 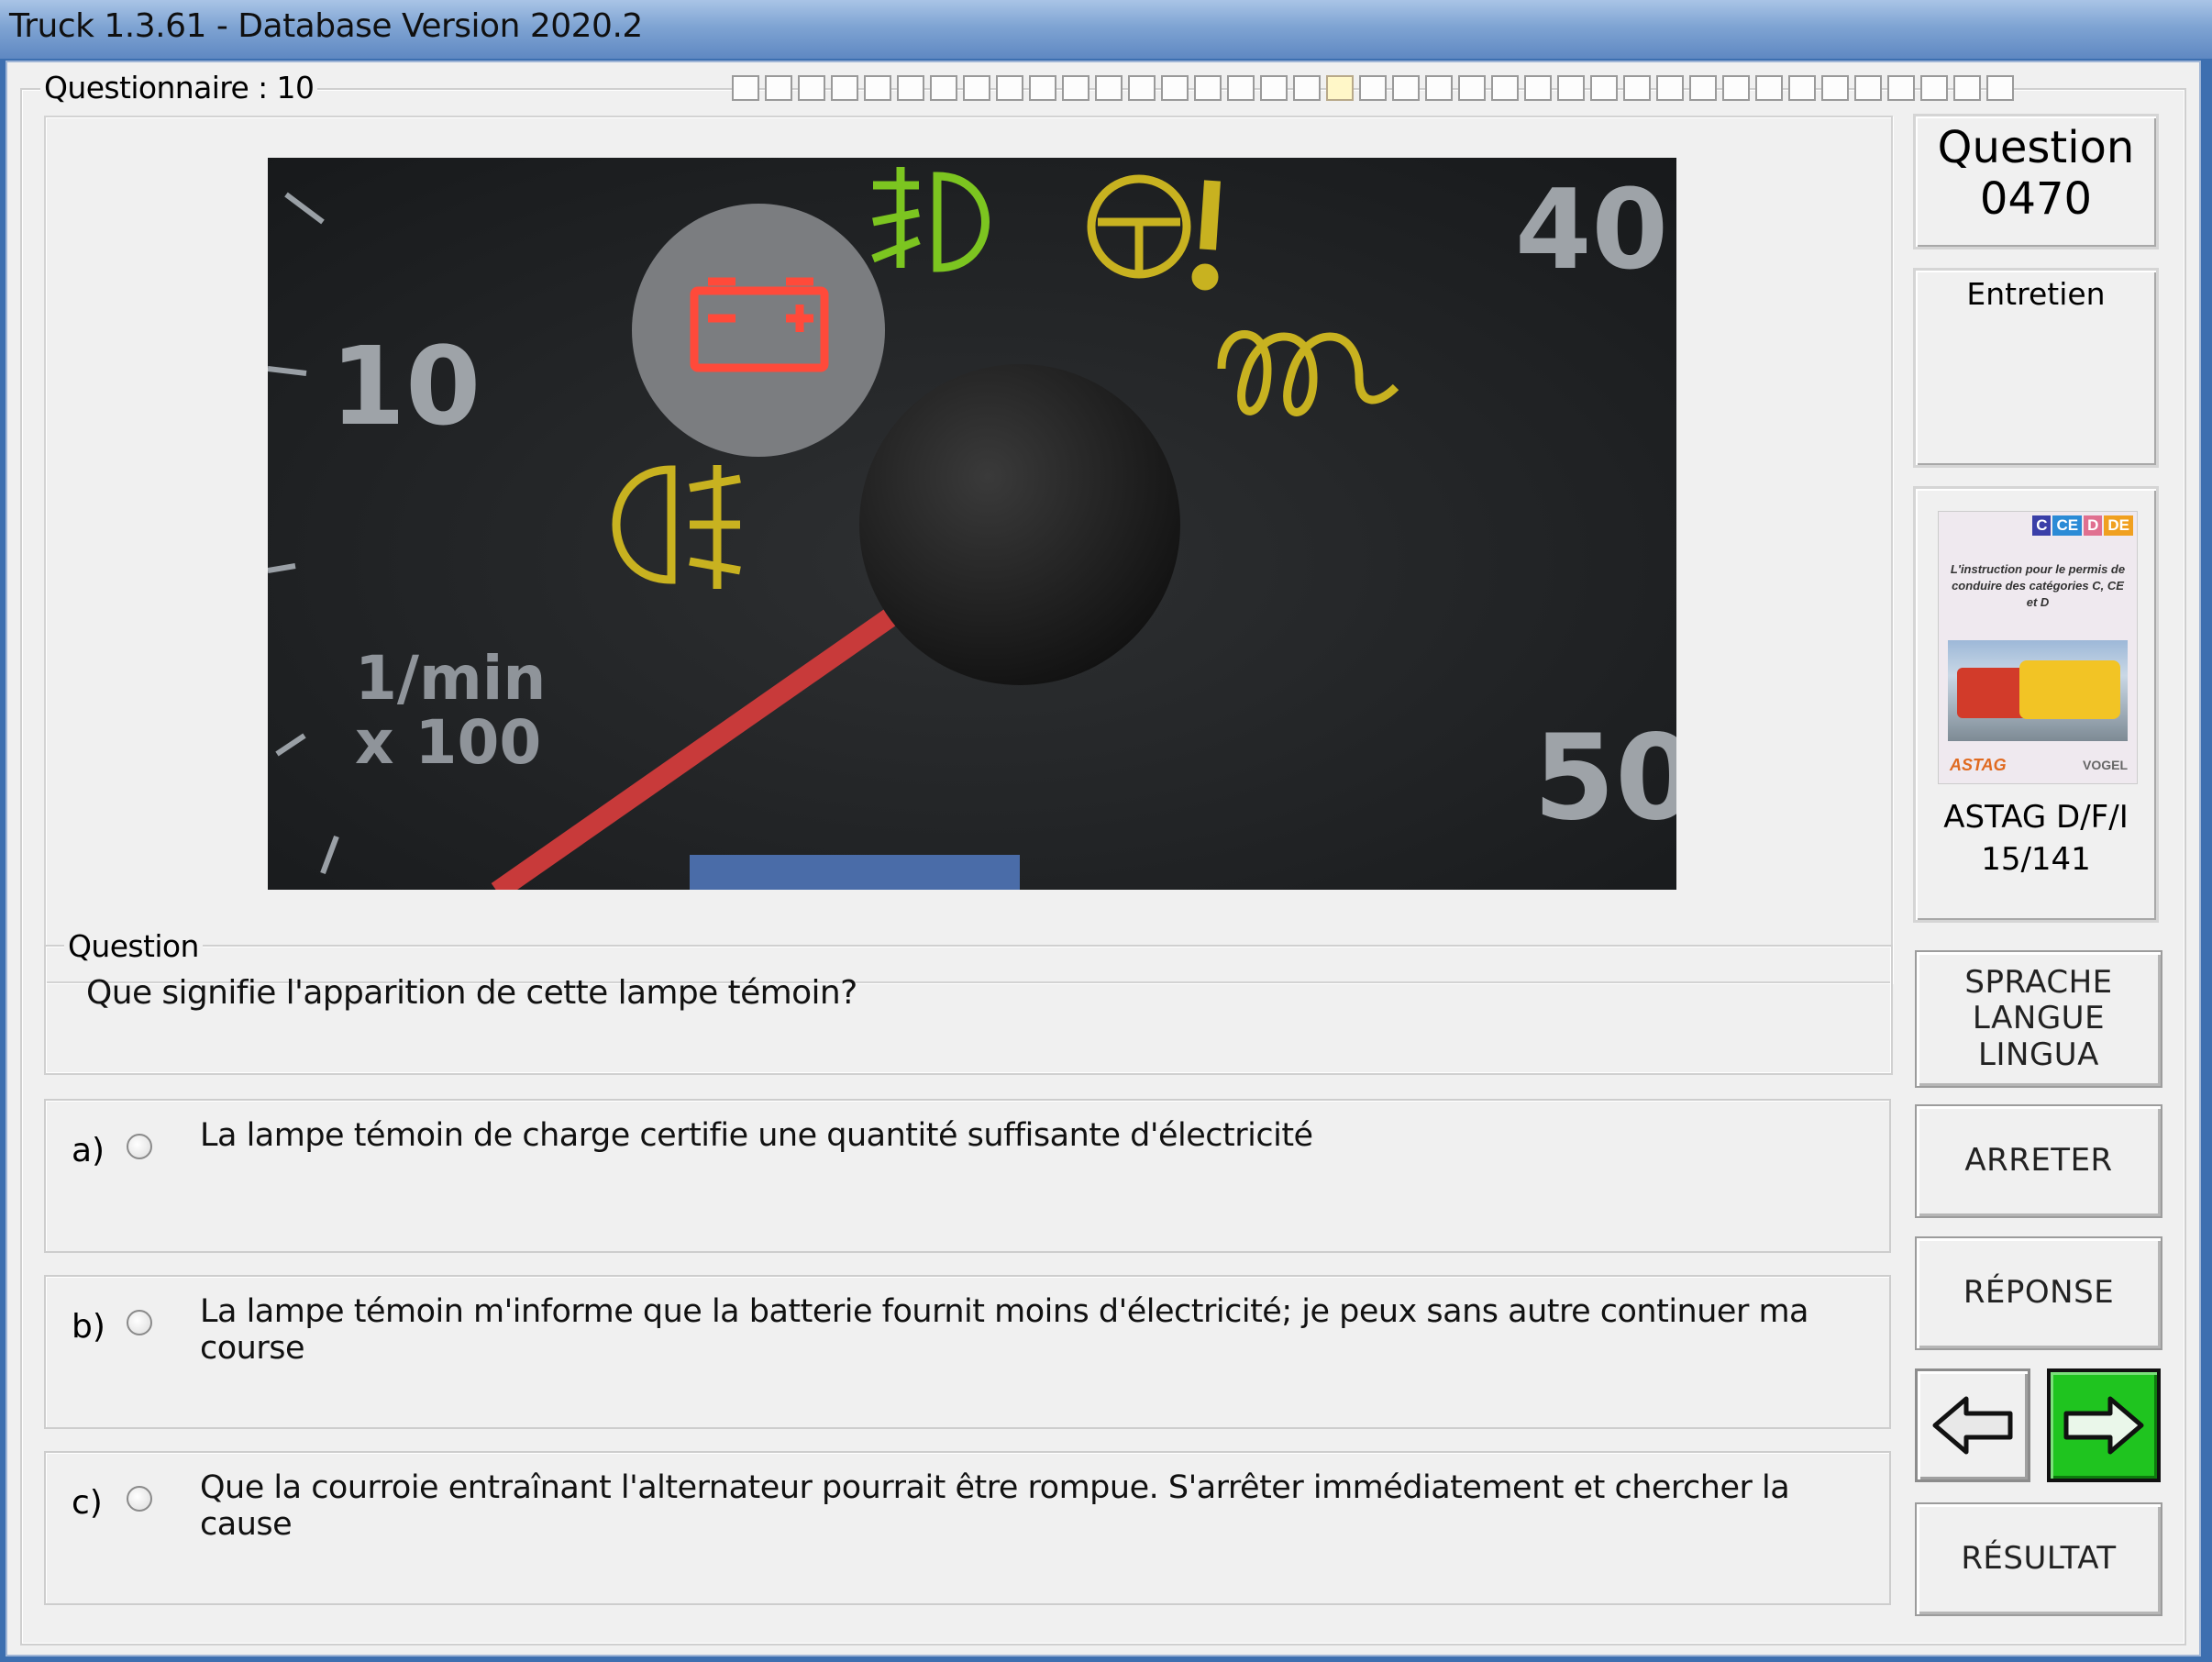 I want to click on language-label-fr: LANGUE, so click(x=2039, y=1018).